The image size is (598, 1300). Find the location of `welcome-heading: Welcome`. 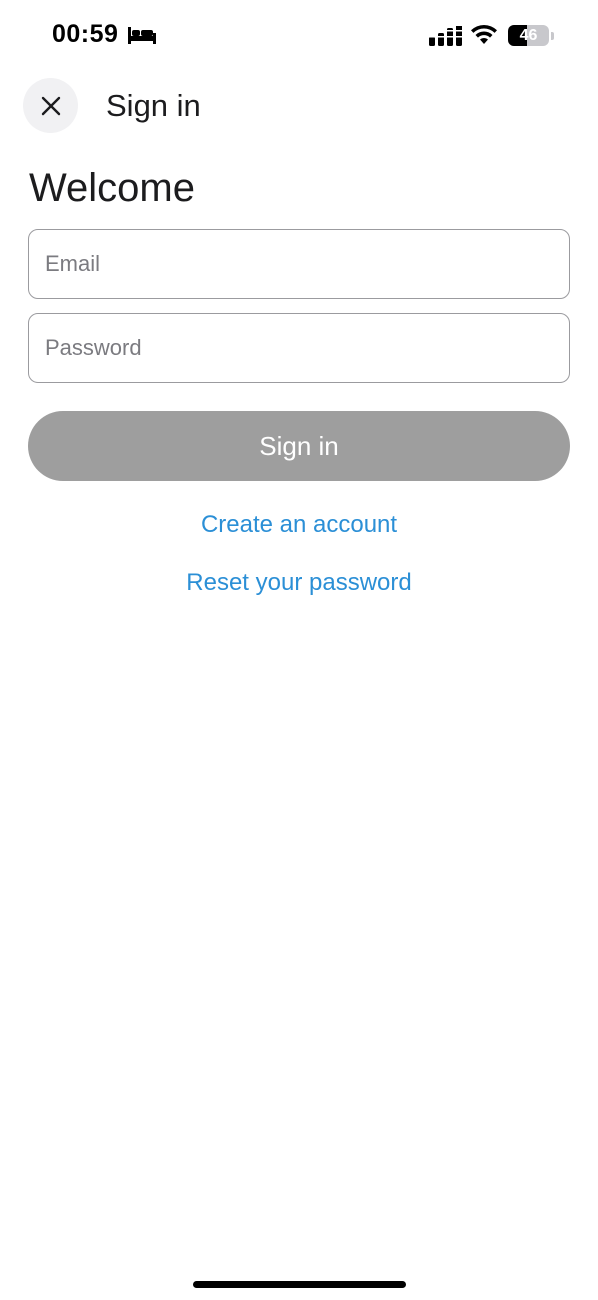

welcome-heading: Welcome is located at coordinates (112, 188).